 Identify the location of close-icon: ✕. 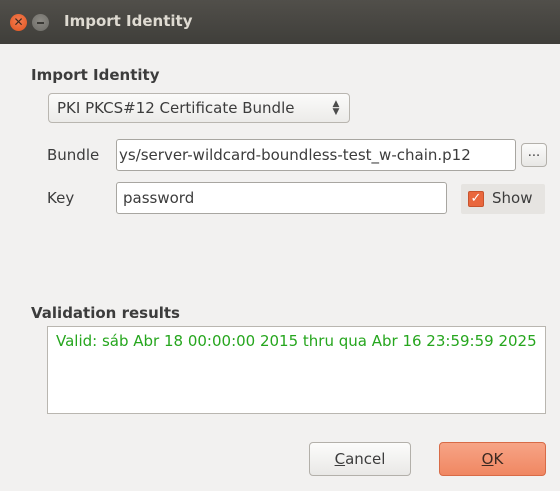
(18, 22).